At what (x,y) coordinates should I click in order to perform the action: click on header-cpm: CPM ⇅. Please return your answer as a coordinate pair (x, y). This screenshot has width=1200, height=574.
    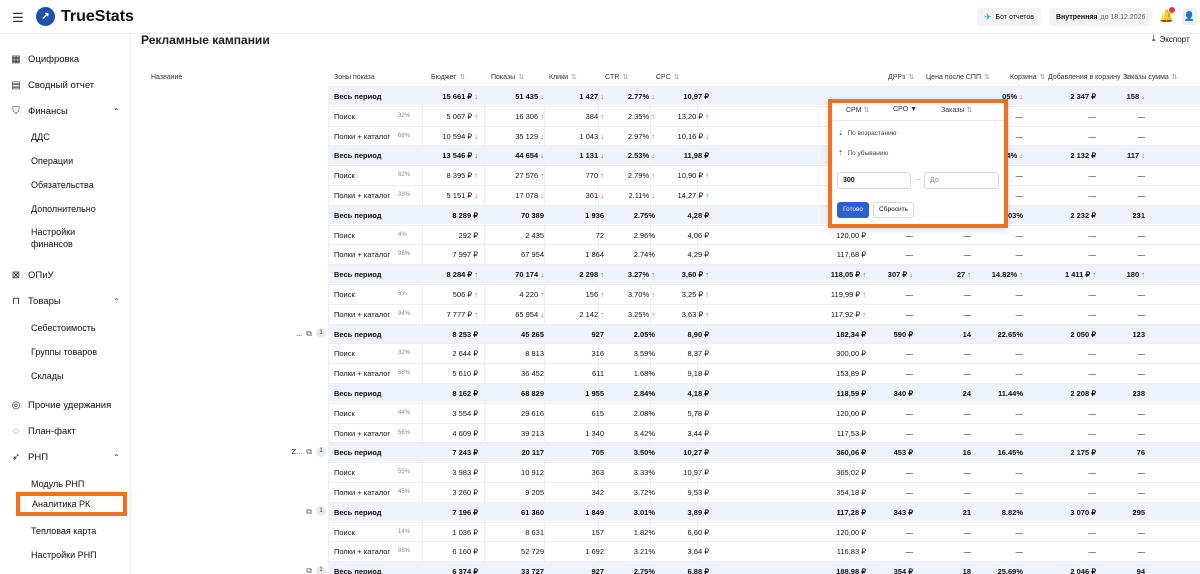
    Looking at the image, I should click on (857, 110).